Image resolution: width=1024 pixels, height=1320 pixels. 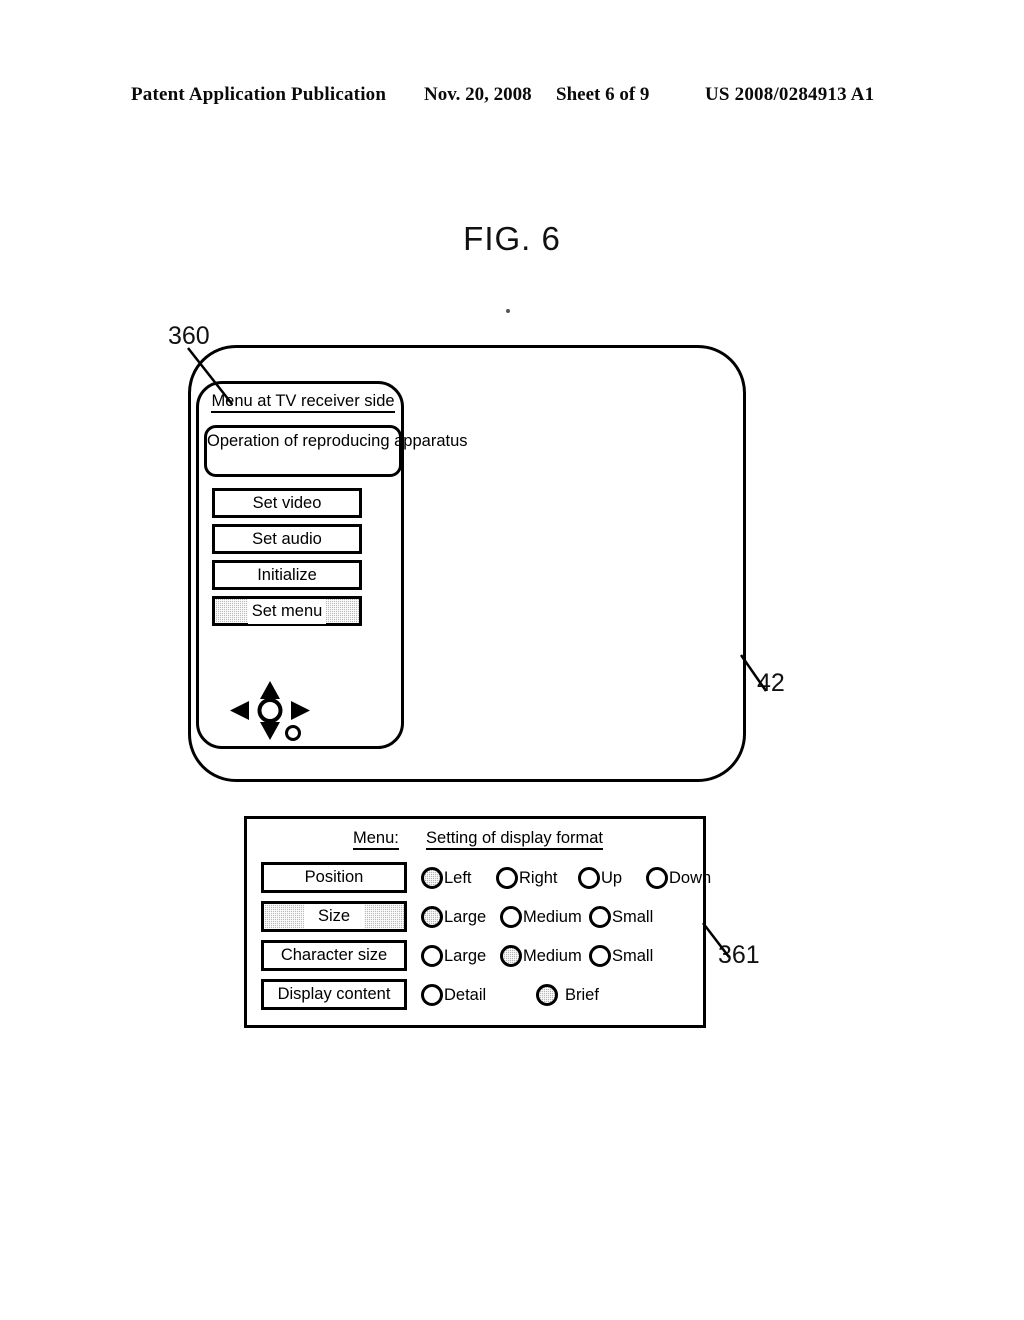 What do you see at coordinates (432, 917) in the screenshot?
I see `radio-size-large-icon` at bounding box center [432, 917].